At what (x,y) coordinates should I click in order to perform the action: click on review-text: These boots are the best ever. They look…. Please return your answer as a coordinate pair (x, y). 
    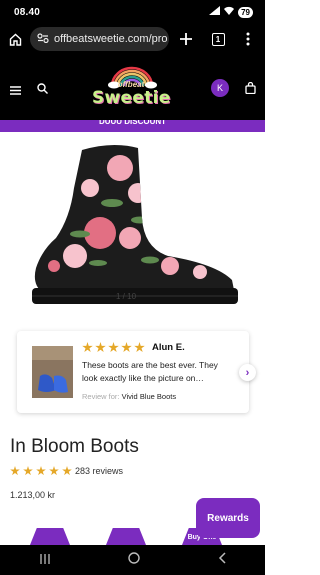
    Looking at the image, I should click on (150, 371).